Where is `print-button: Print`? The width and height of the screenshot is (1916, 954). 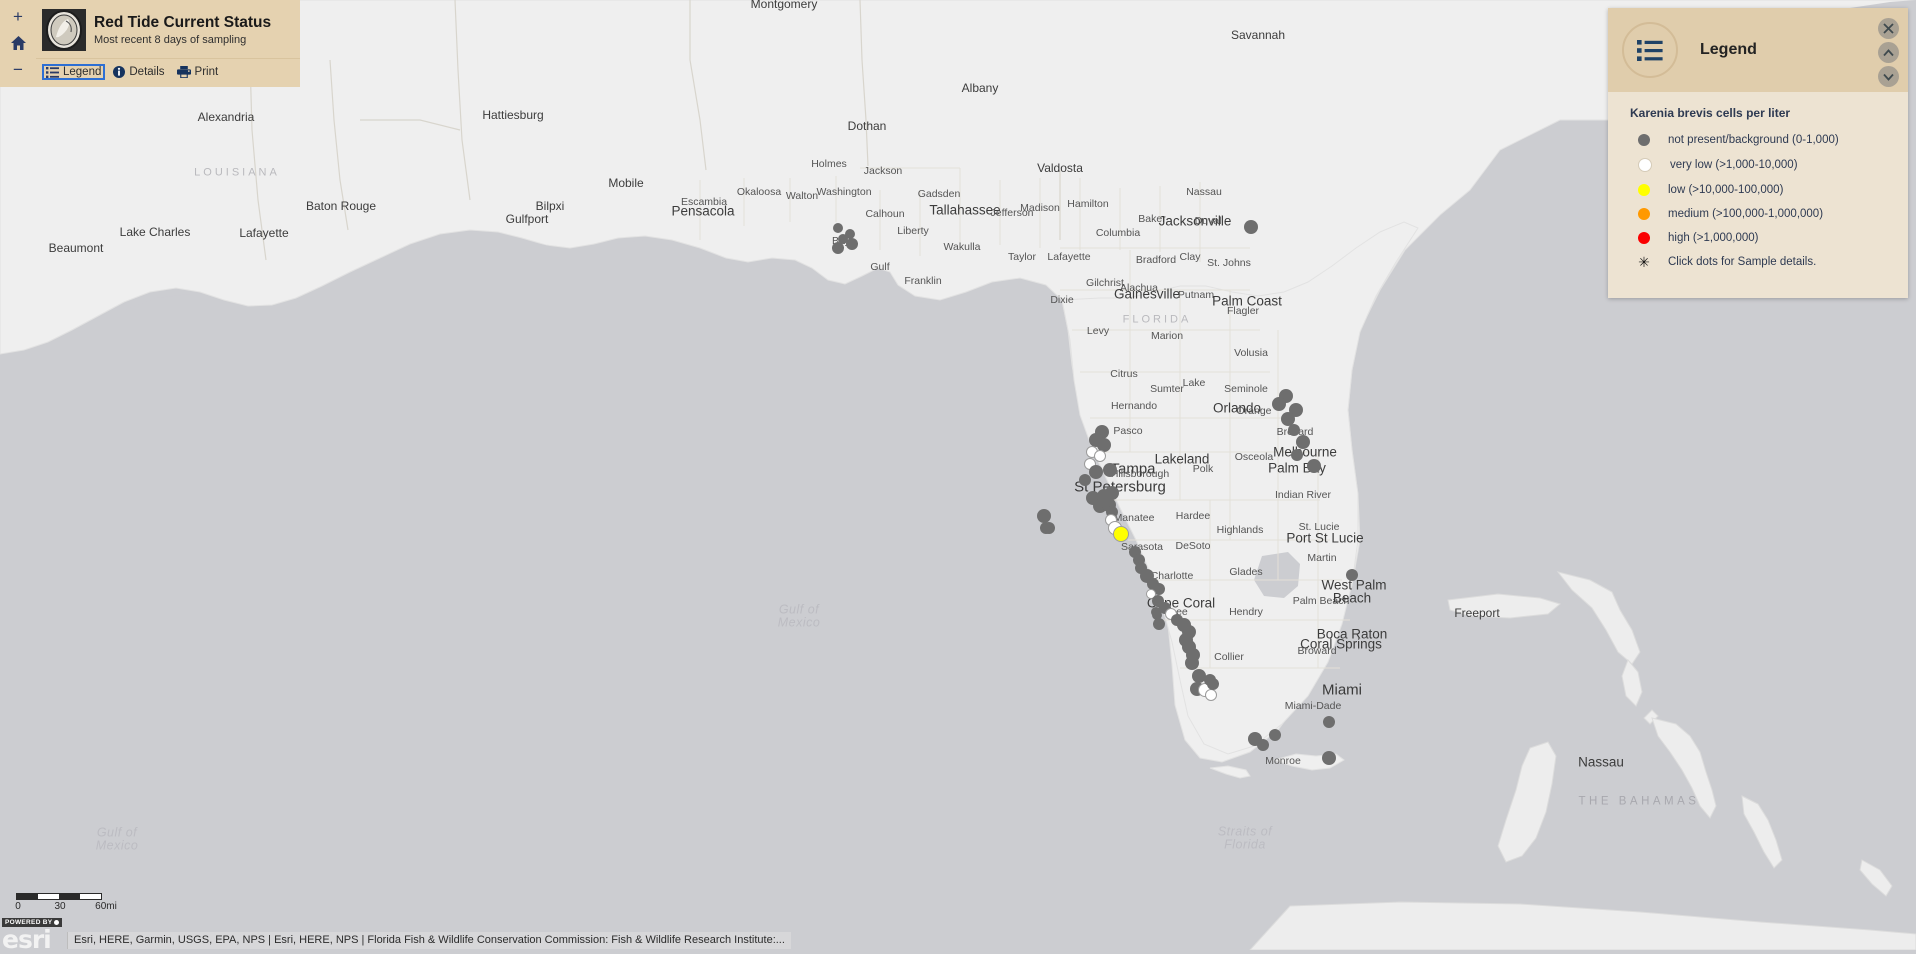 print-button: Print is located at coordinates (198, 72).